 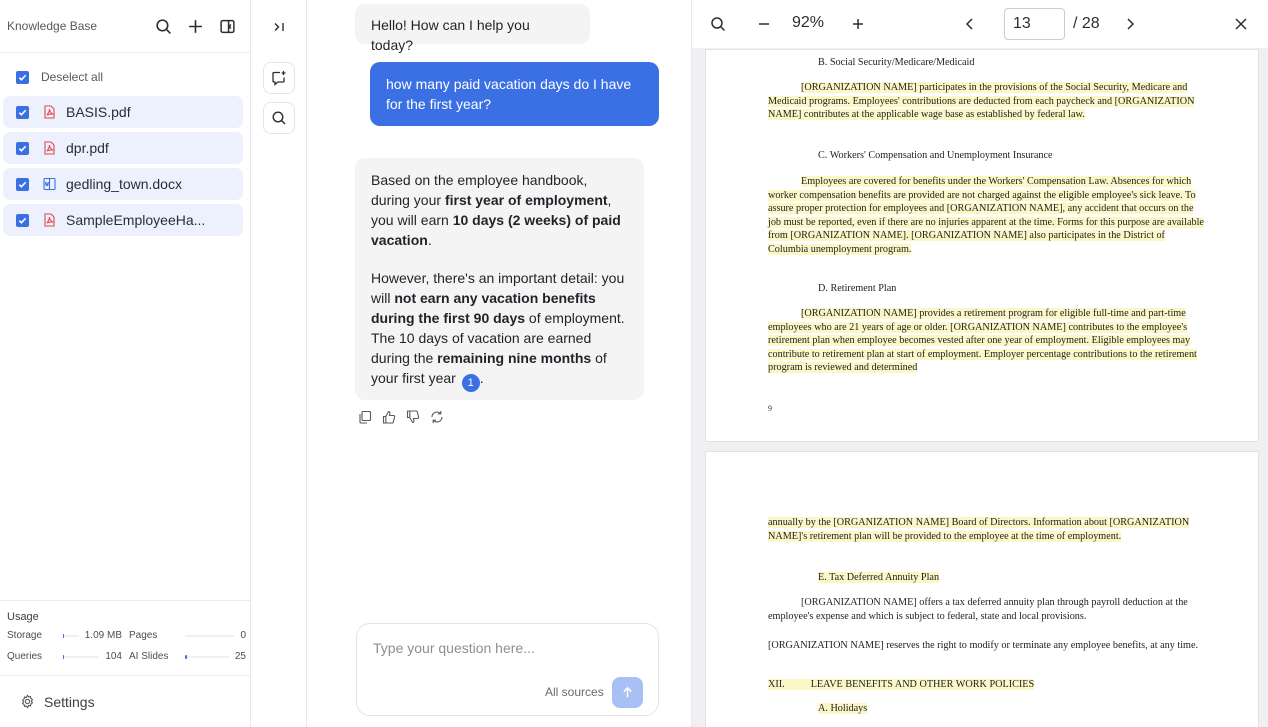 I want to click on previous-page-icon, so click(x=970, y=24).